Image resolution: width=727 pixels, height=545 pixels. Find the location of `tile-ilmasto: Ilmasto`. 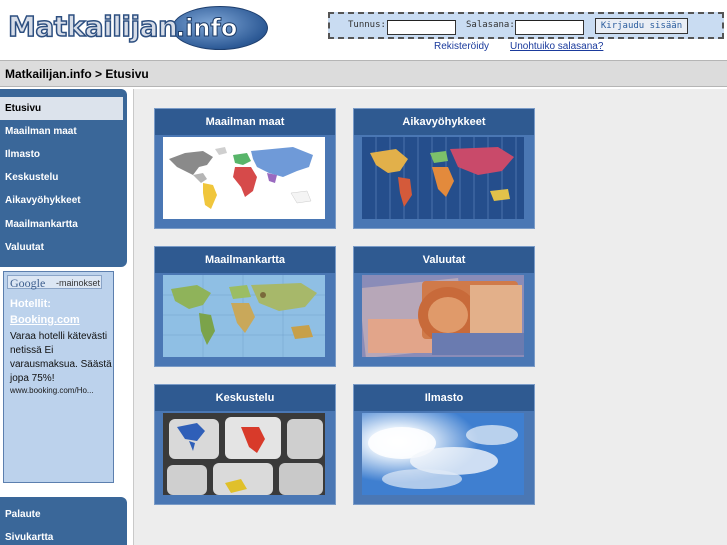

tile-ilmasto: Ilmasto is located at coordinates (444, 444).